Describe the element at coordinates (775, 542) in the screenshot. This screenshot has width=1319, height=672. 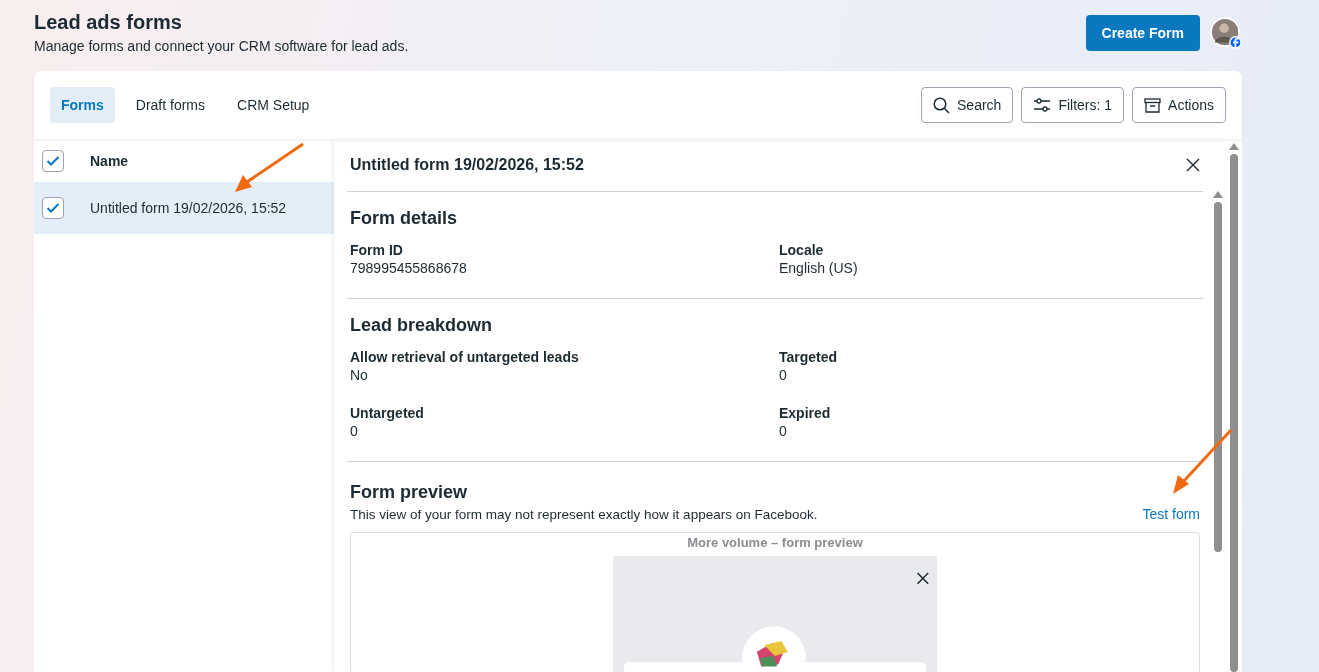
I see `preview-caption: More volume – form preview` at that location.